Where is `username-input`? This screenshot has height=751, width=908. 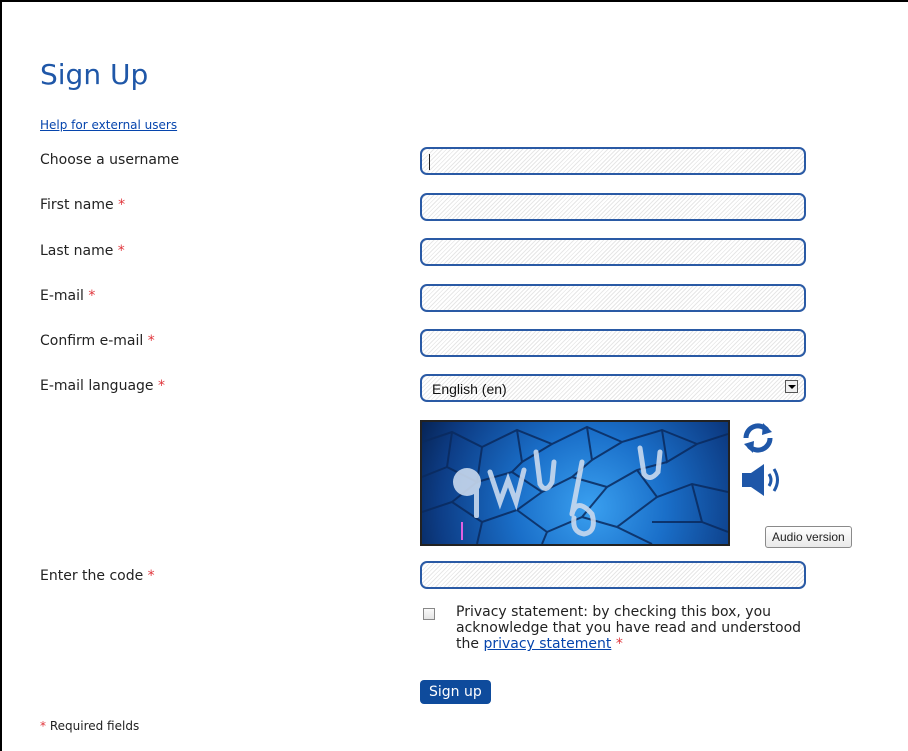 username-input is located at coordinates (613, 161).